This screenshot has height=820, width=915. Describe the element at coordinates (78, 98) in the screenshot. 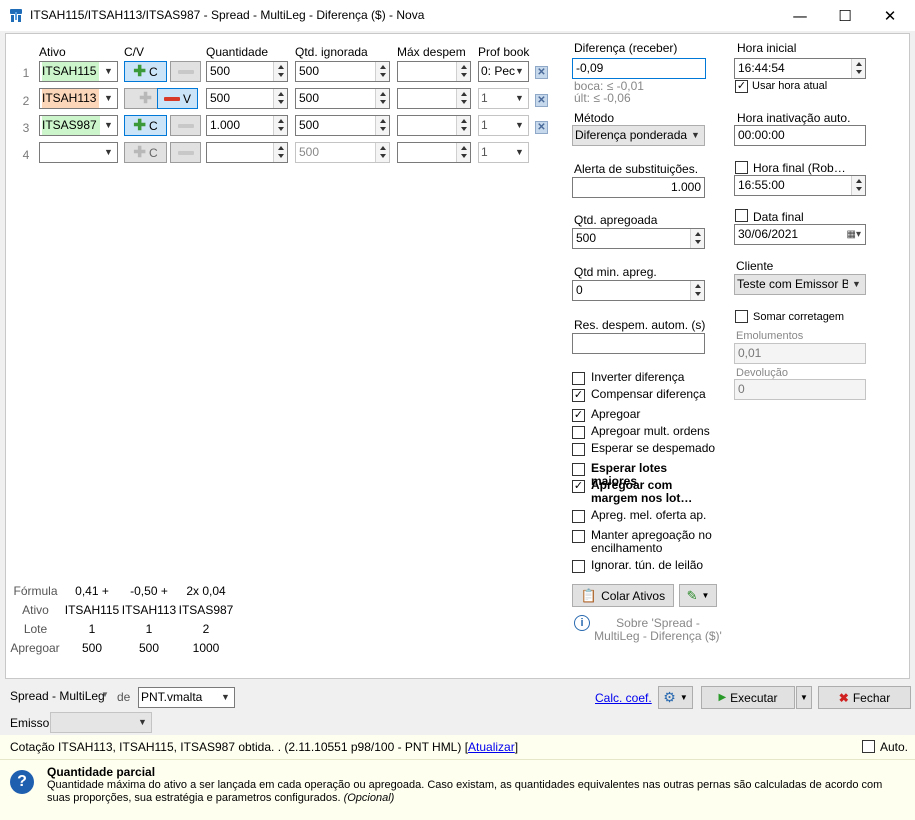

I see `asset-combo: ITSAH113 ▼` at that location.